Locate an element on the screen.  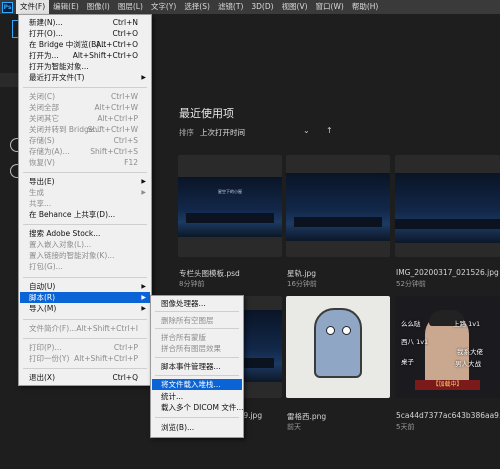
sidebar-open-button-icon is located at coordinates (14, 171).